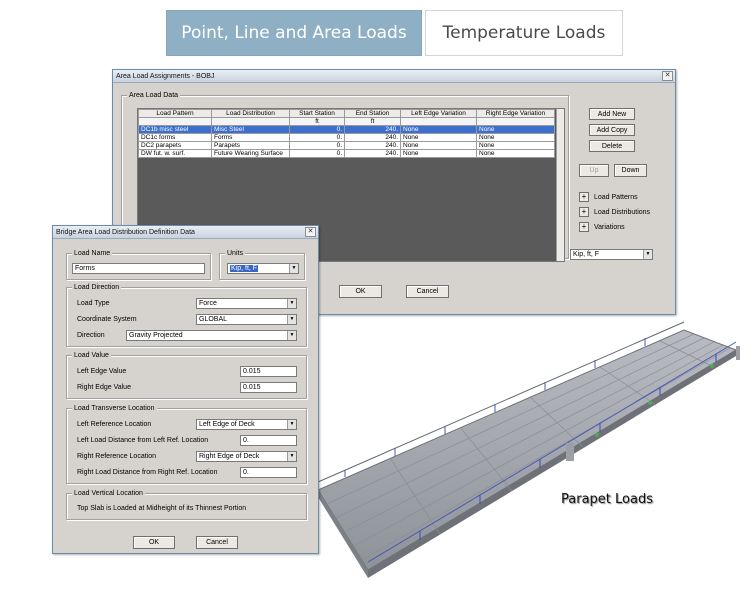 The image size is (754, 594). Describe the element at coordinates (92, 253) in the screenshot. I see `load-name-label: Load Name` at that location.